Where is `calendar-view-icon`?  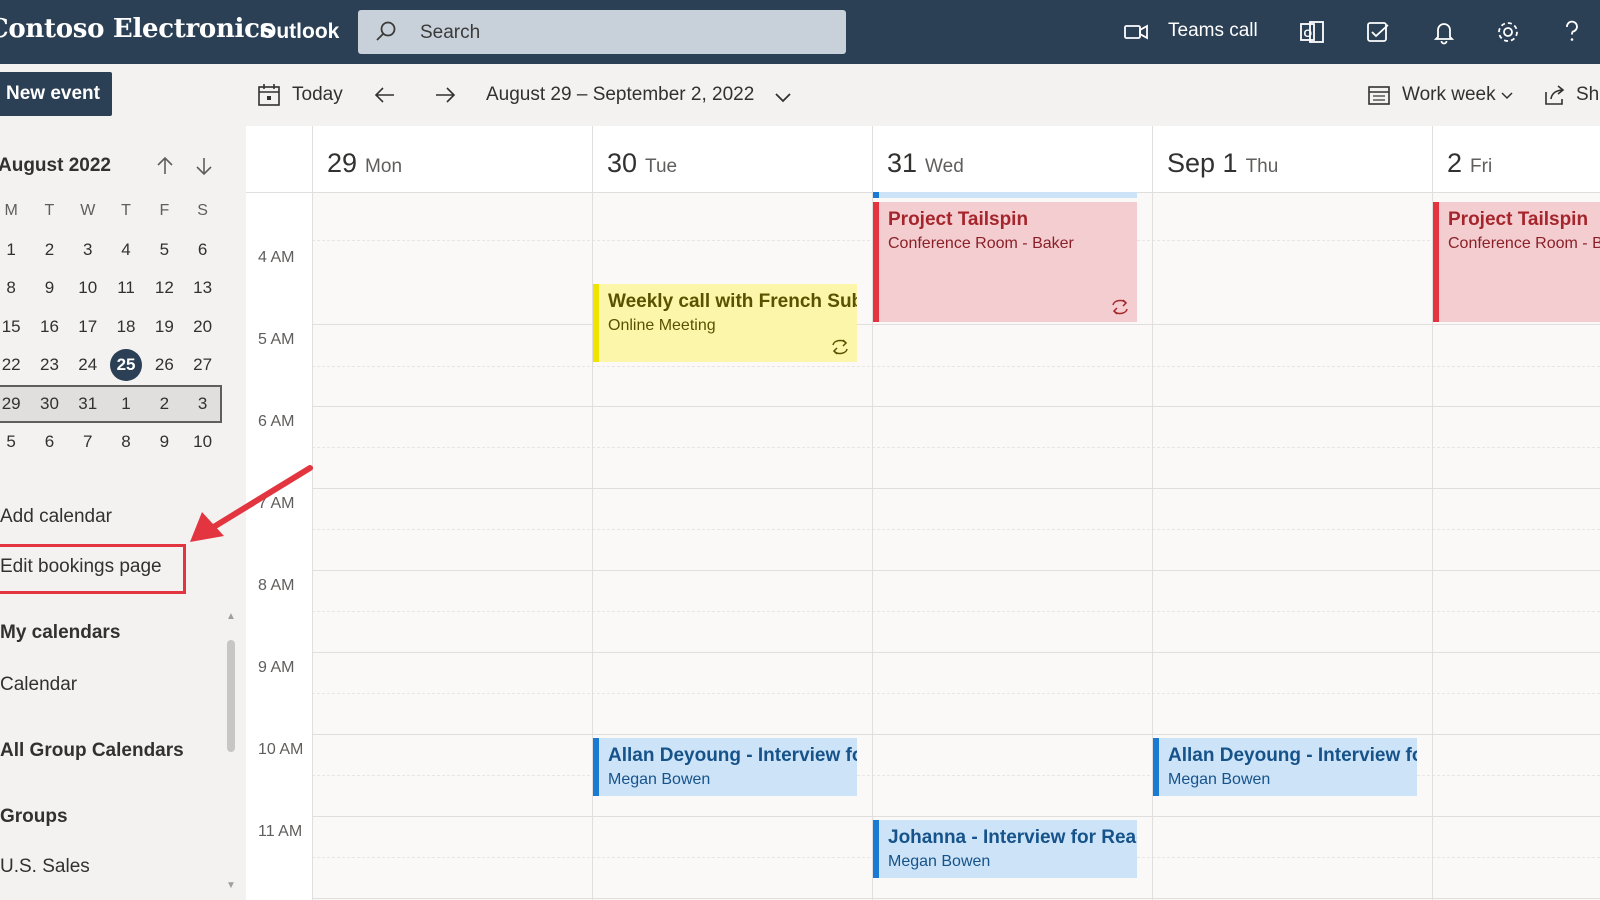
calendar-view-icon is located at coordinates (1379, 95).